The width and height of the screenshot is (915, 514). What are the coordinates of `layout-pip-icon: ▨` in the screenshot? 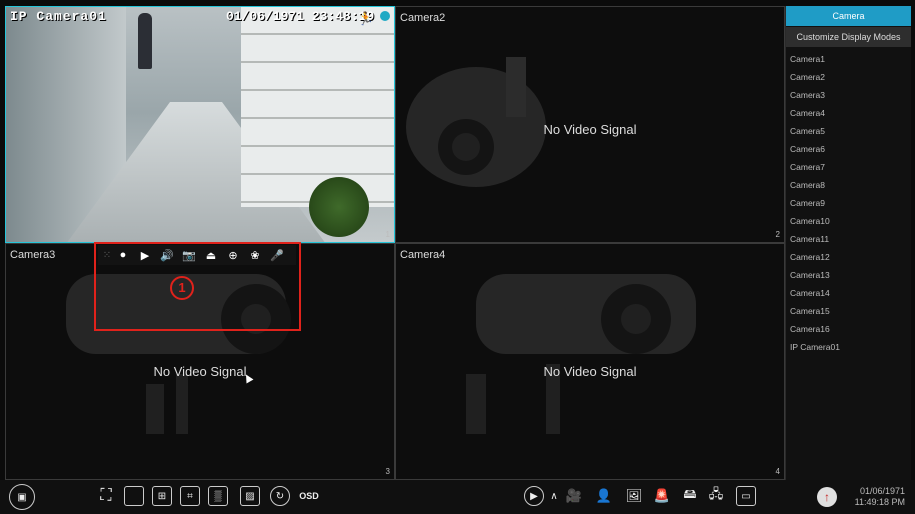 It's located at (250, 496).